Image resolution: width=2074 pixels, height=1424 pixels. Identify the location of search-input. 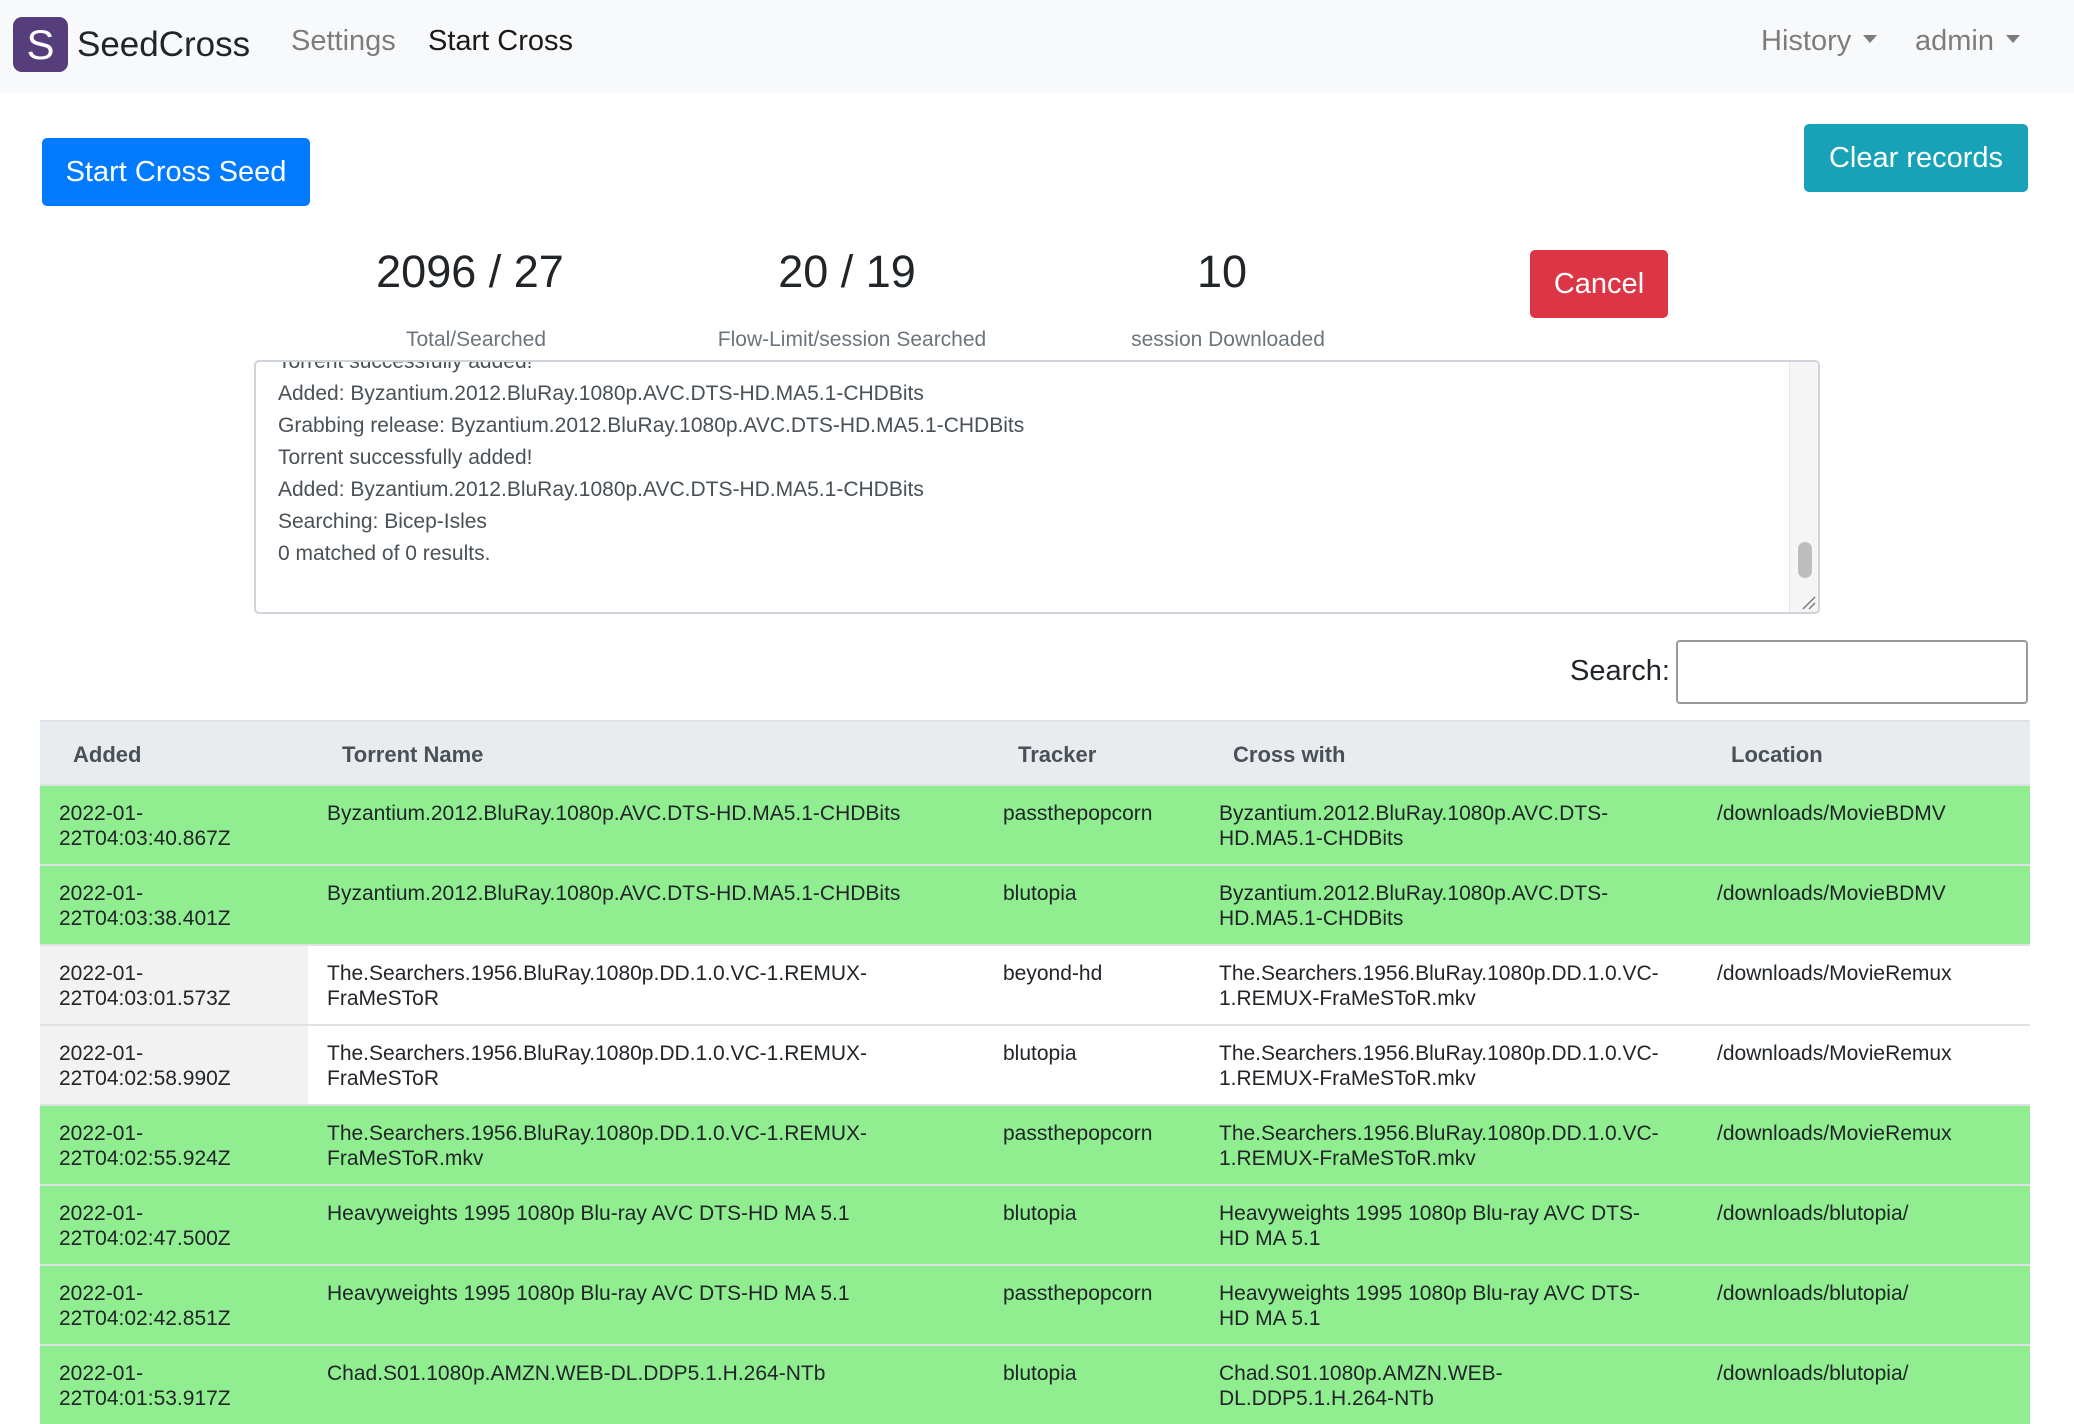
(1852, 672).